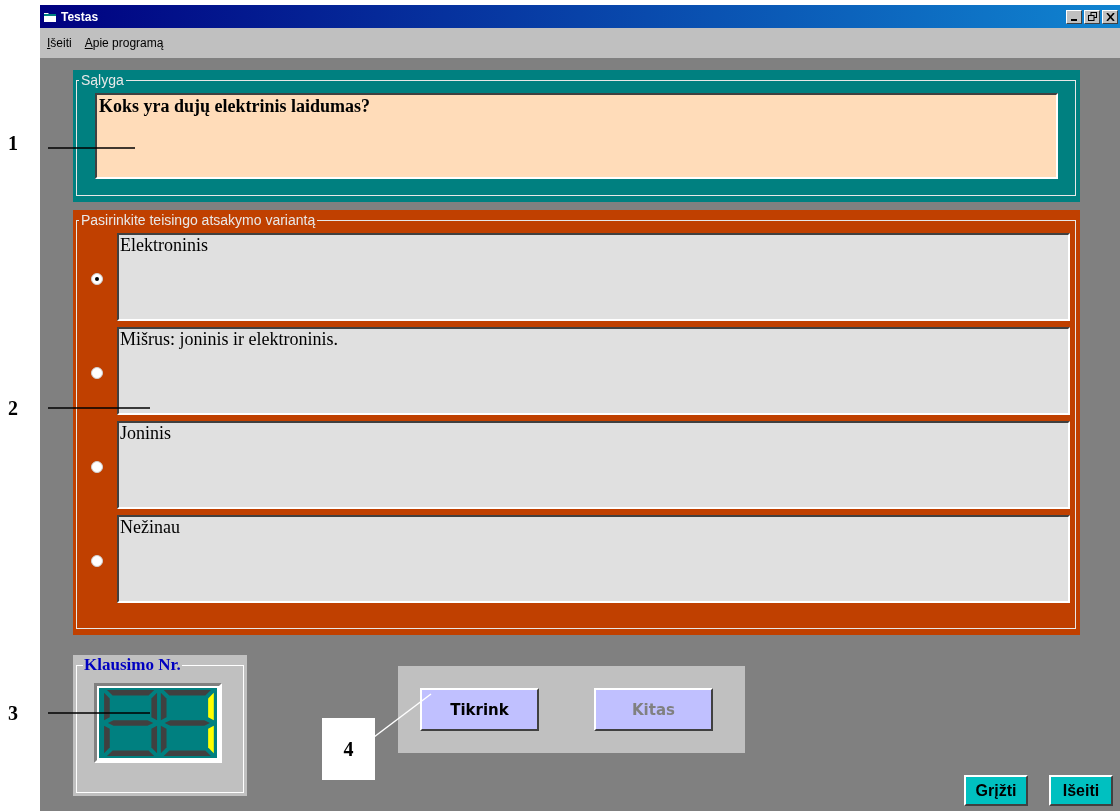 This screenshot has height=811, width=1120. Describe the element at coordinates (13, 143) in the screenshot. I see `callout-number: 1` at that location.